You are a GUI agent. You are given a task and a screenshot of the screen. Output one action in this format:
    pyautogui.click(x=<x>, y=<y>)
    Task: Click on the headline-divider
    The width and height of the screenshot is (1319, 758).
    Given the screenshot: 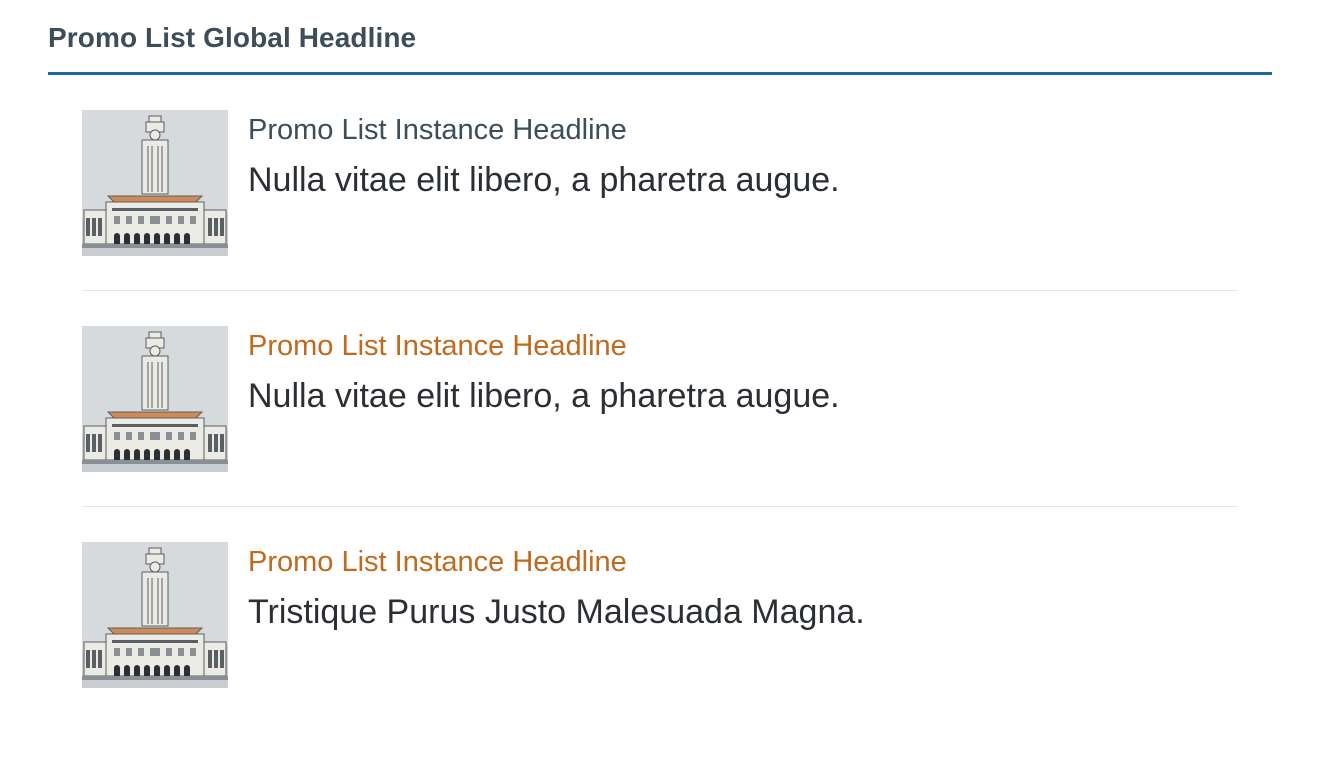 What is the action you would take?
    pyautogui.click(x=660, y=73)
    